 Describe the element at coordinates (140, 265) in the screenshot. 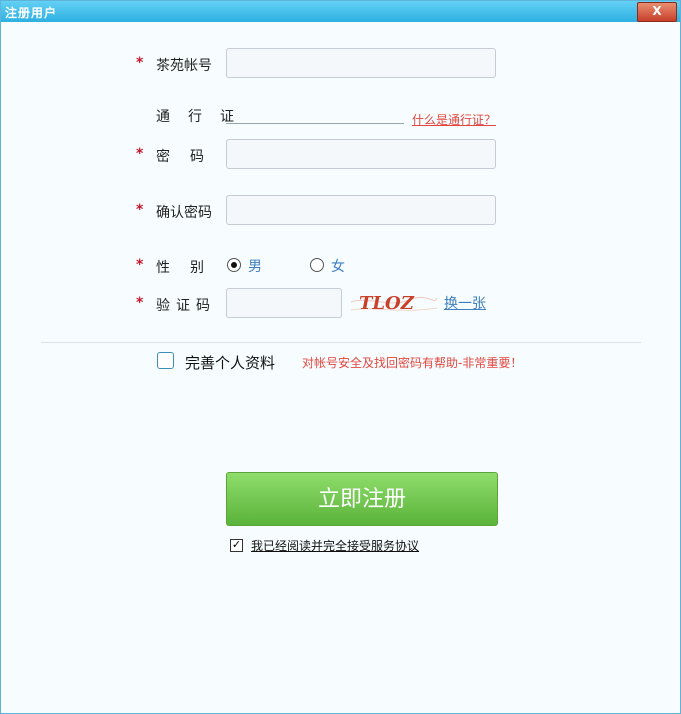

I see `required-star-gender: *` at that location.